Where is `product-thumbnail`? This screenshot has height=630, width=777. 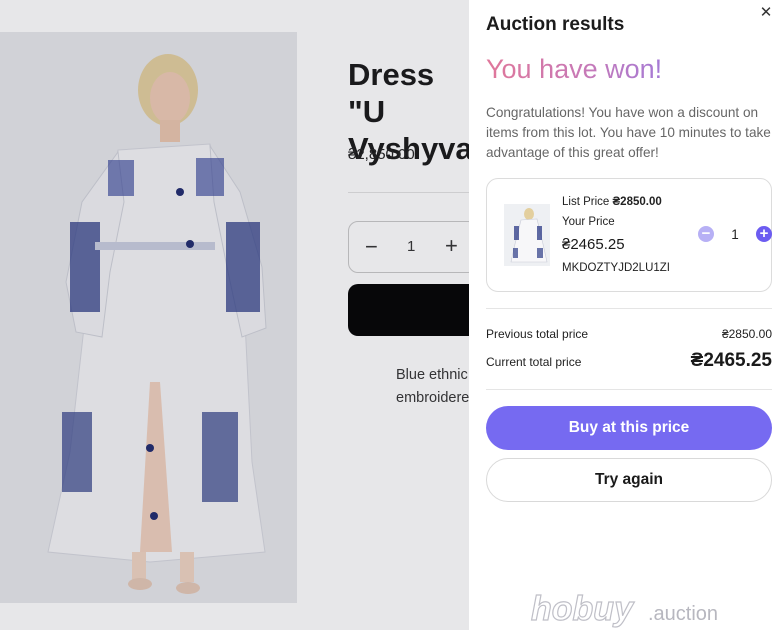
product-thumbnail is located at coordinates (527, 235).